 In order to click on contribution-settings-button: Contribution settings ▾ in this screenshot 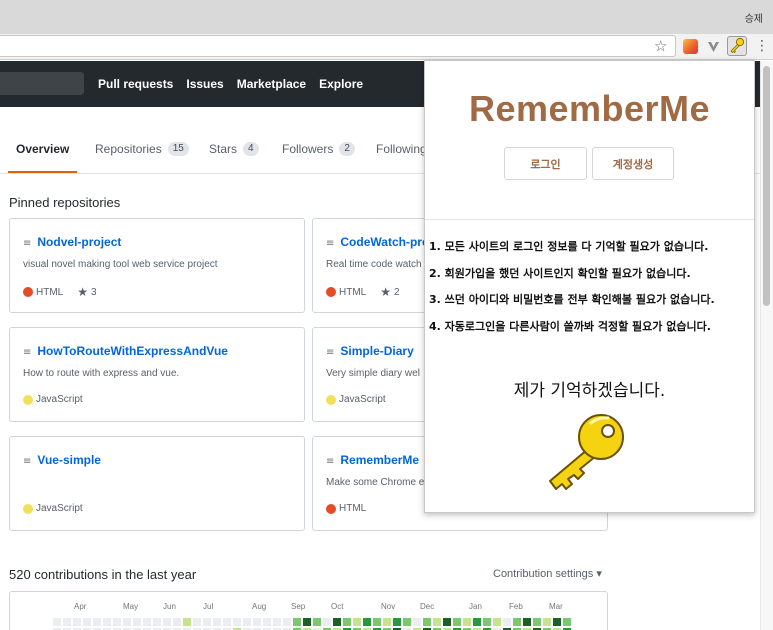, I will do `click(547, 573)`.